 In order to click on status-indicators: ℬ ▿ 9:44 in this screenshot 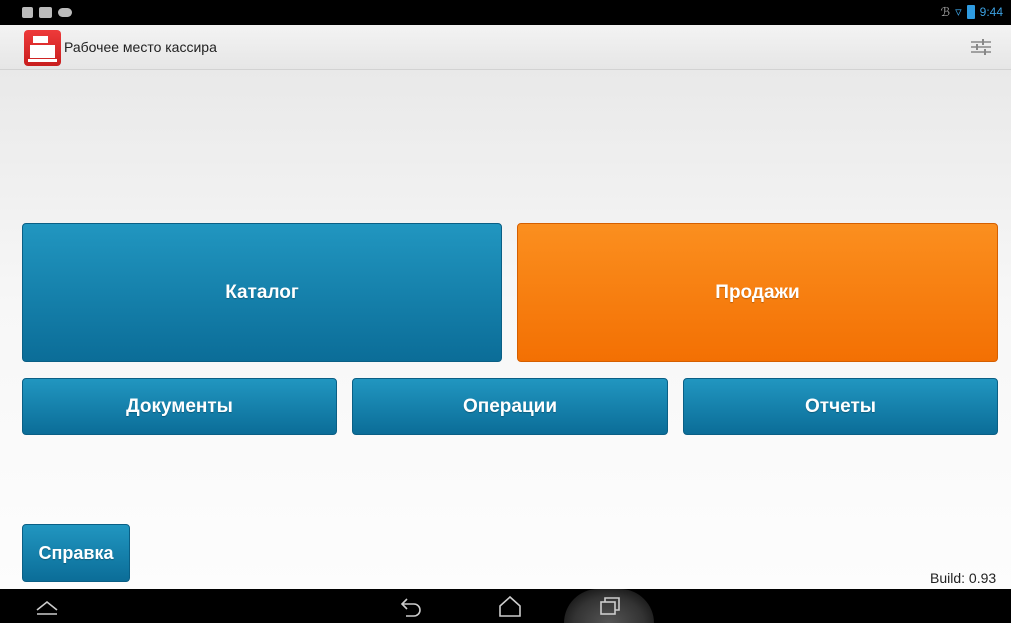, I will do `click(972, 12)`.